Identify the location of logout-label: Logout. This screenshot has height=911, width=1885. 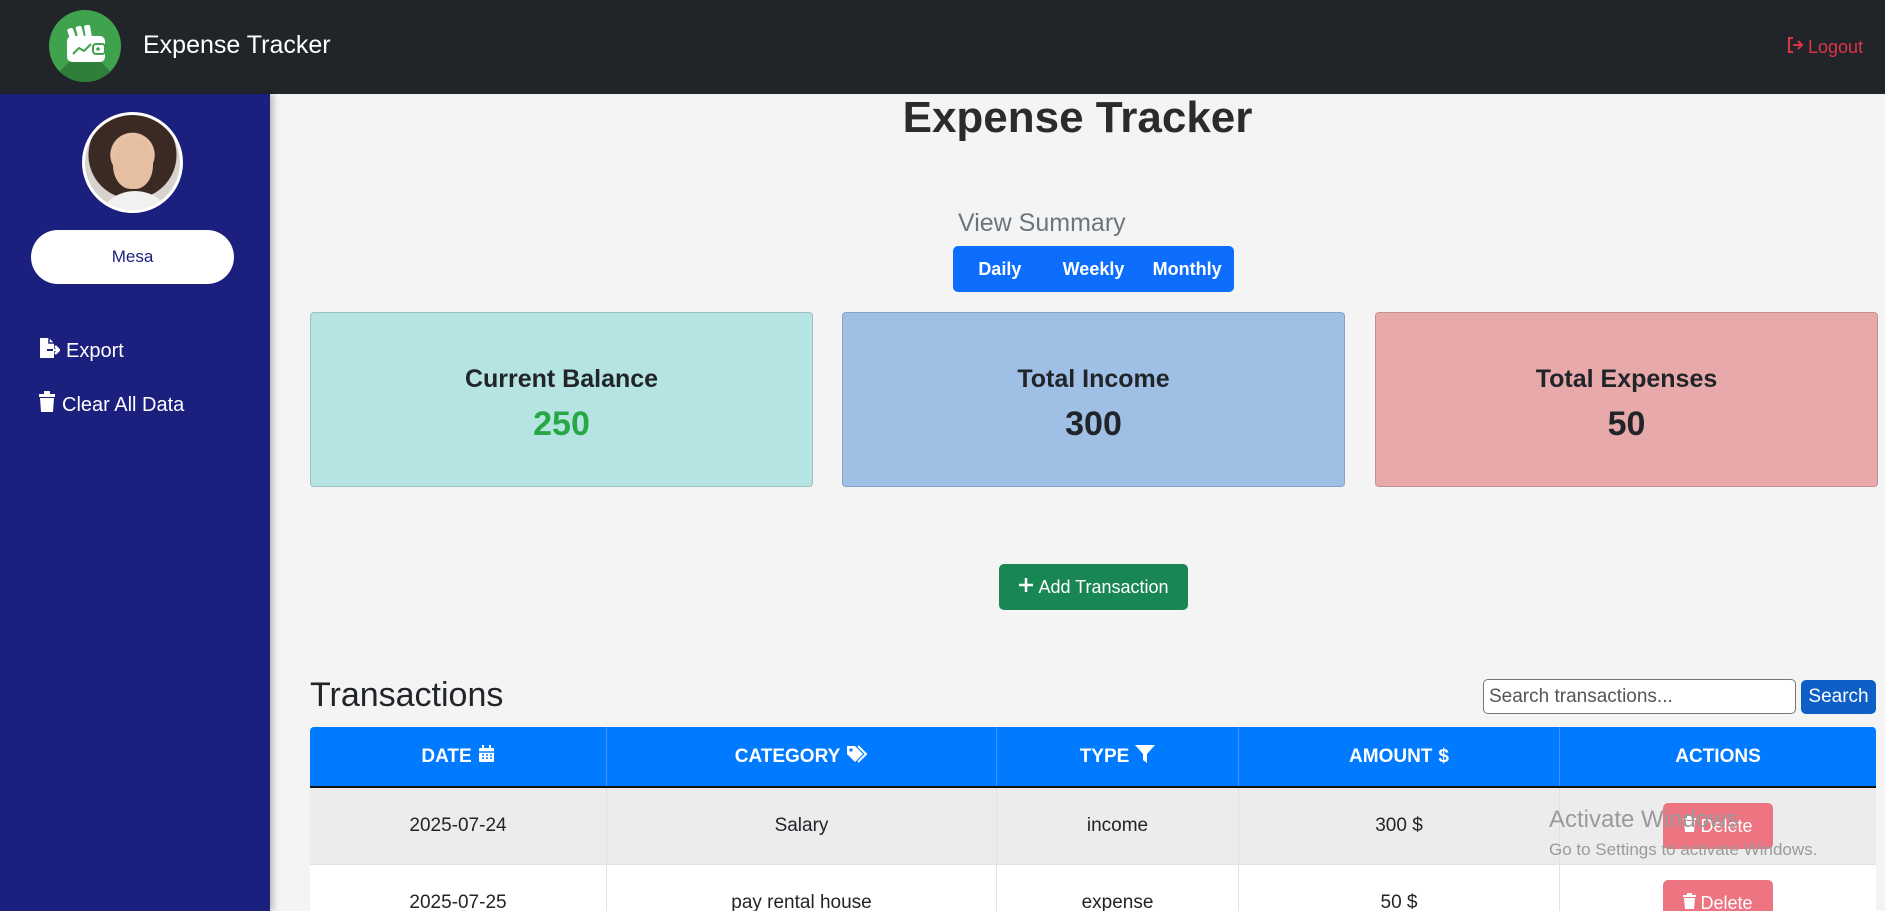
(1835, 47).